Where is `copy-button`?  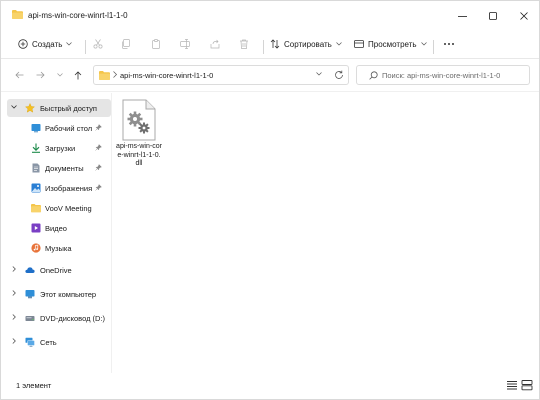 copy-button is located at coordinates (126, 44).